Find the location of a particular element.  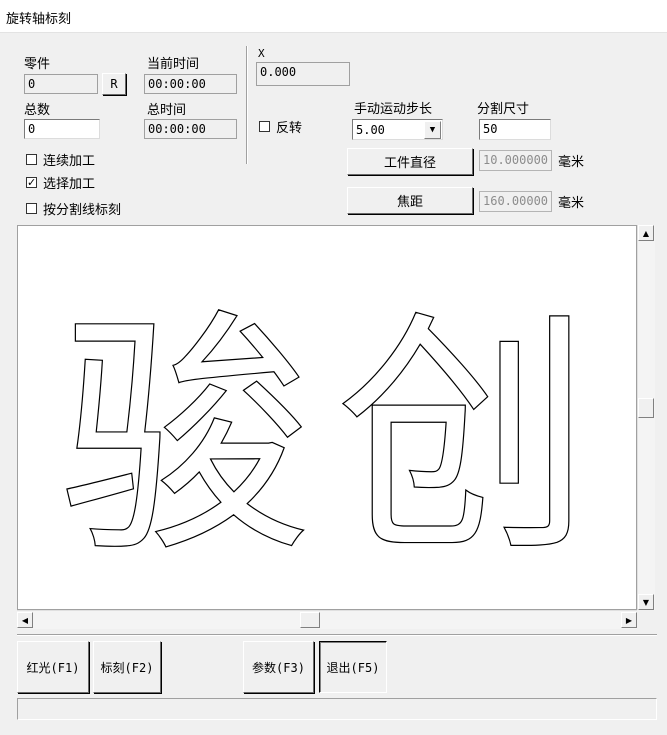

scroll-right-icon: ▶ is located at coordinates (629, 620).